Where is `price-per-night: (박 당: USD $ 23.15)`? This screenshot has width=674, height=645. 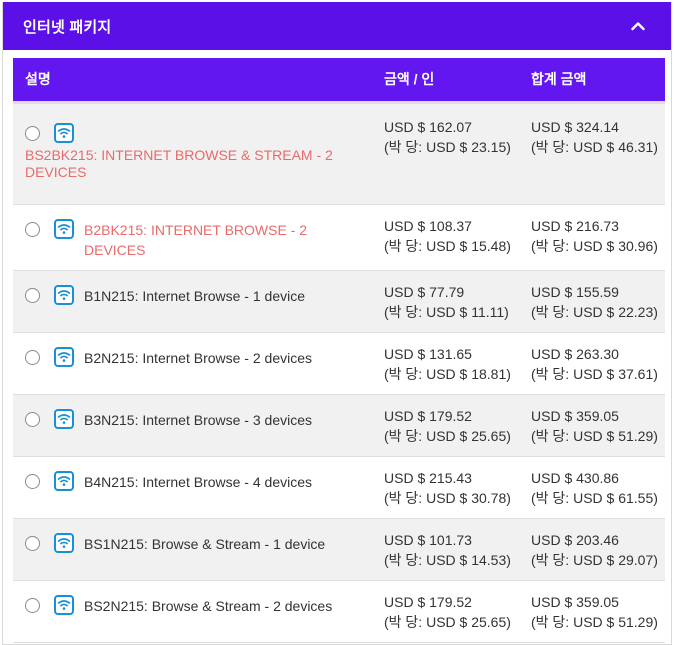 price-per-night: (박 당: USD $ 23.15) is located at coordinates (447, 146).